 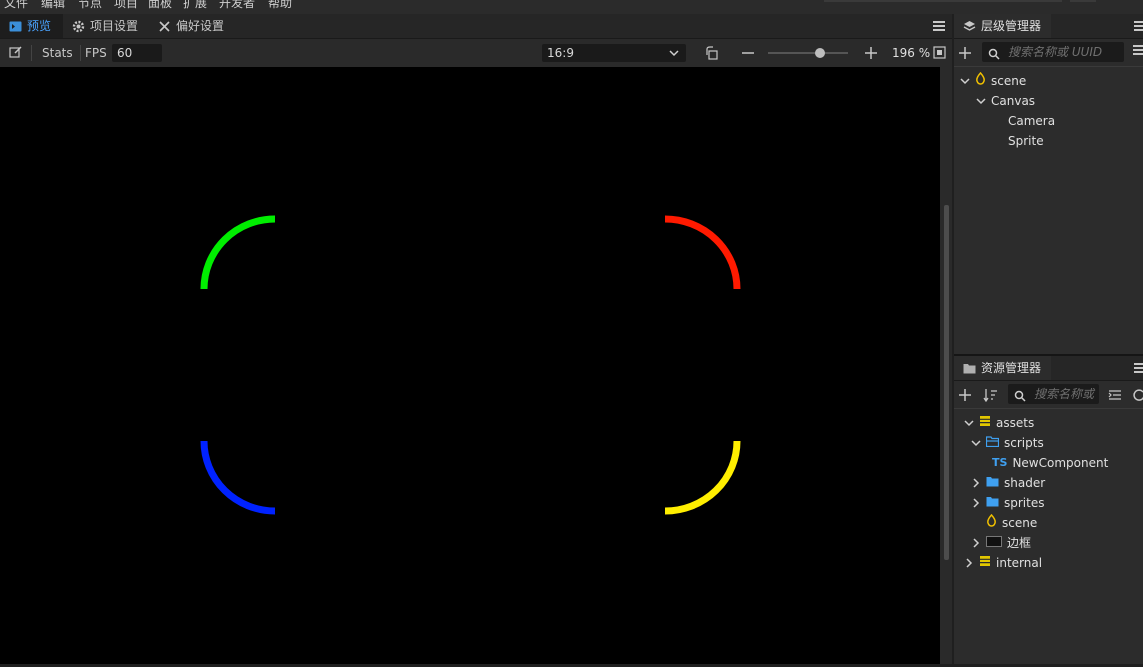 What do you see at coordinates (1025, 483) in the screenshot?
I see `asset-node-label: shader` at bounding box center [1025, 483].